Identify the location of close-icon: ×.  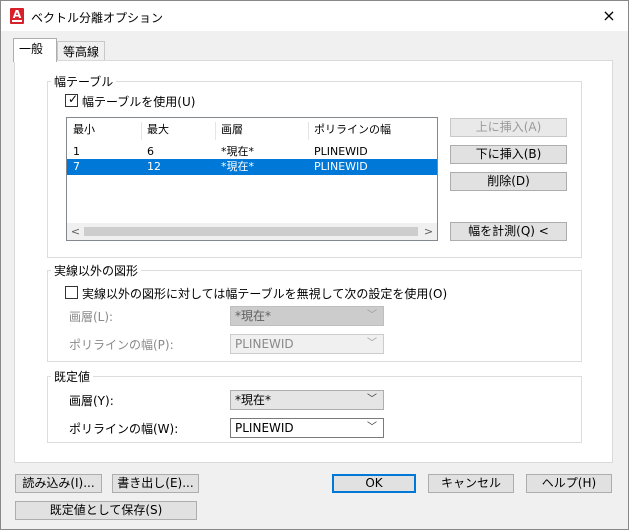
(609, 16).